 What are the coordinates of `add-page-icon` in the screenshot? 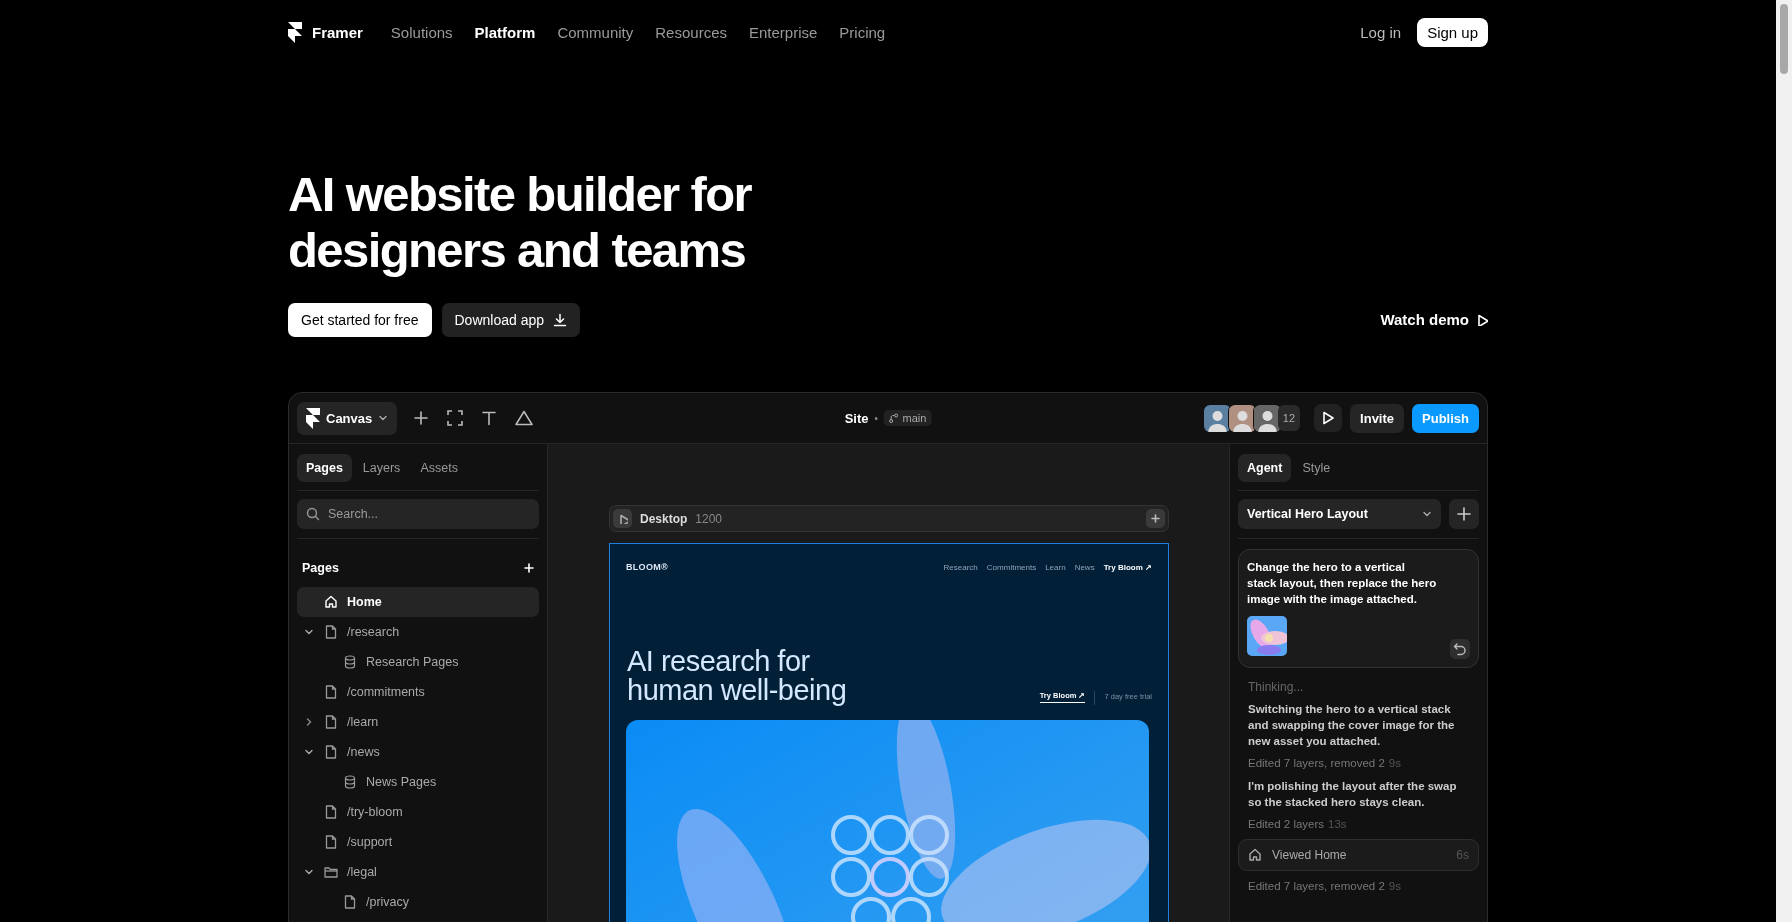 It's located at (529, 568).